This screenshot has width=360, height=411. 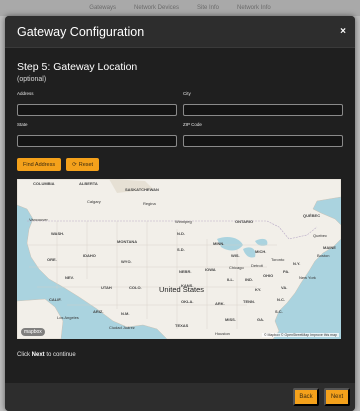 I want to click on form-row-2: State ZIP Code, so click(x=180, y=134).